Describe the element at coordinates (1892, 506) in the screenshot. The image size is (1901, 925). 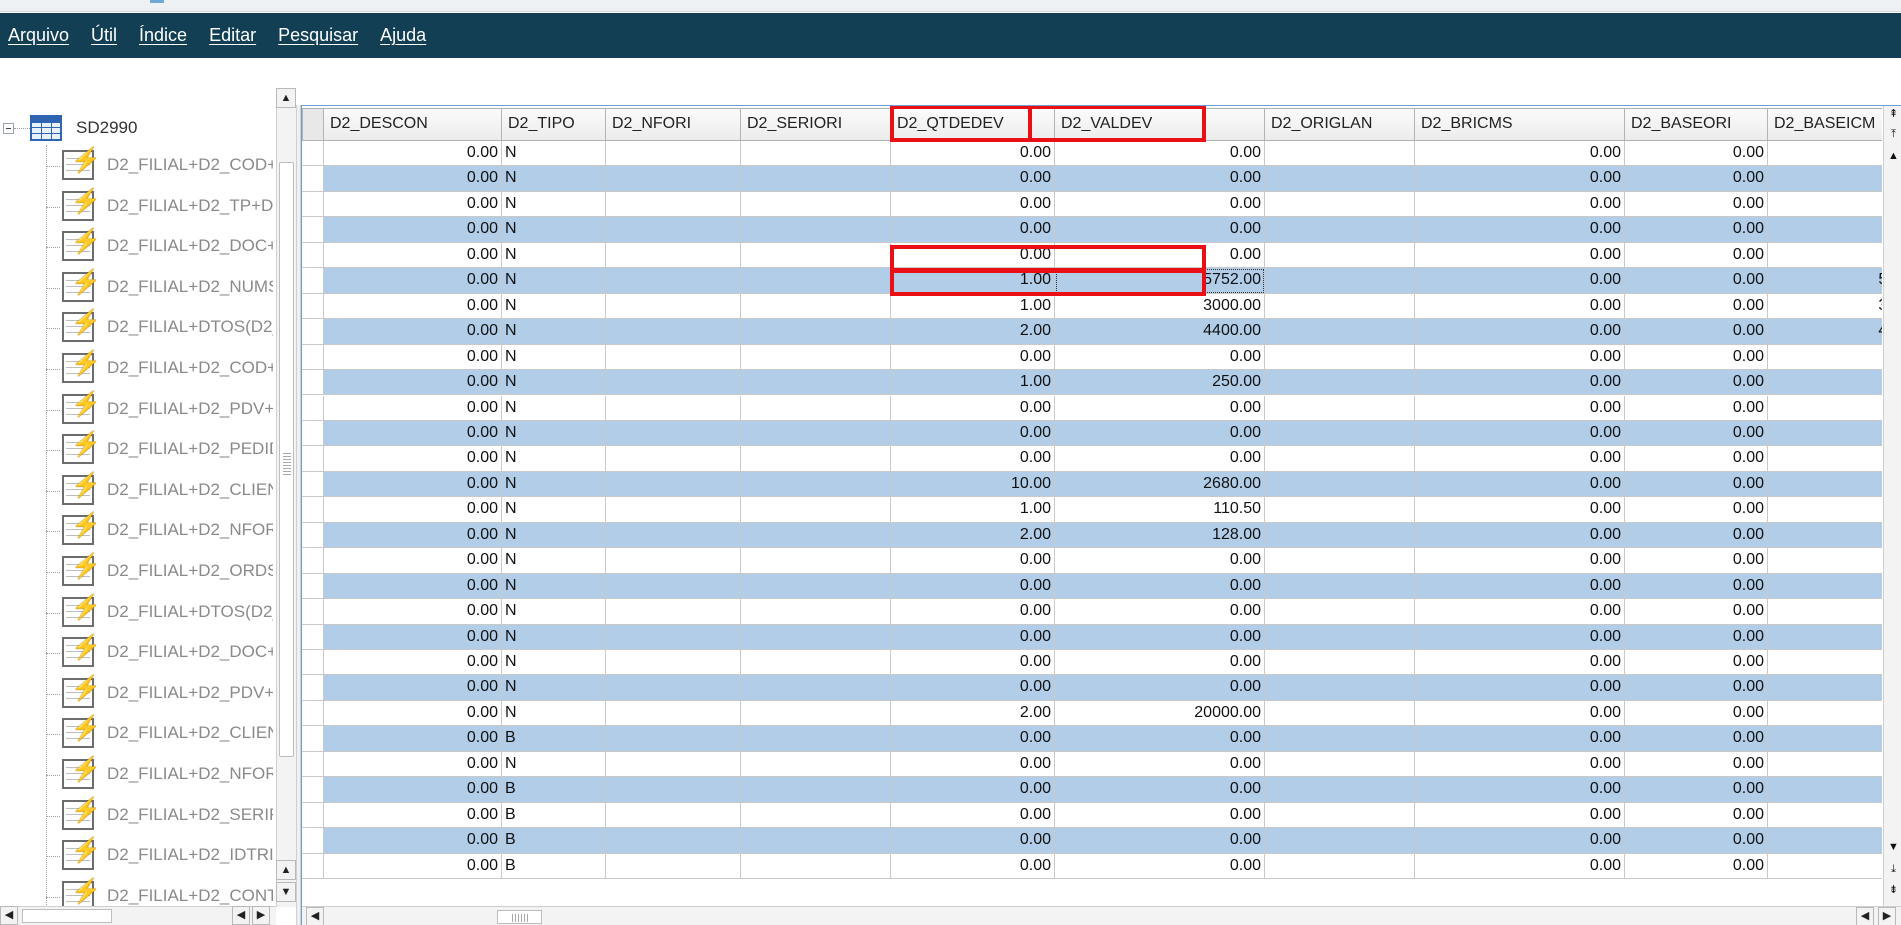
I see `grid-vertical-scrollbar: ⇞ ⤒ ▲ ▼ ⤓ ⇟` at that location.